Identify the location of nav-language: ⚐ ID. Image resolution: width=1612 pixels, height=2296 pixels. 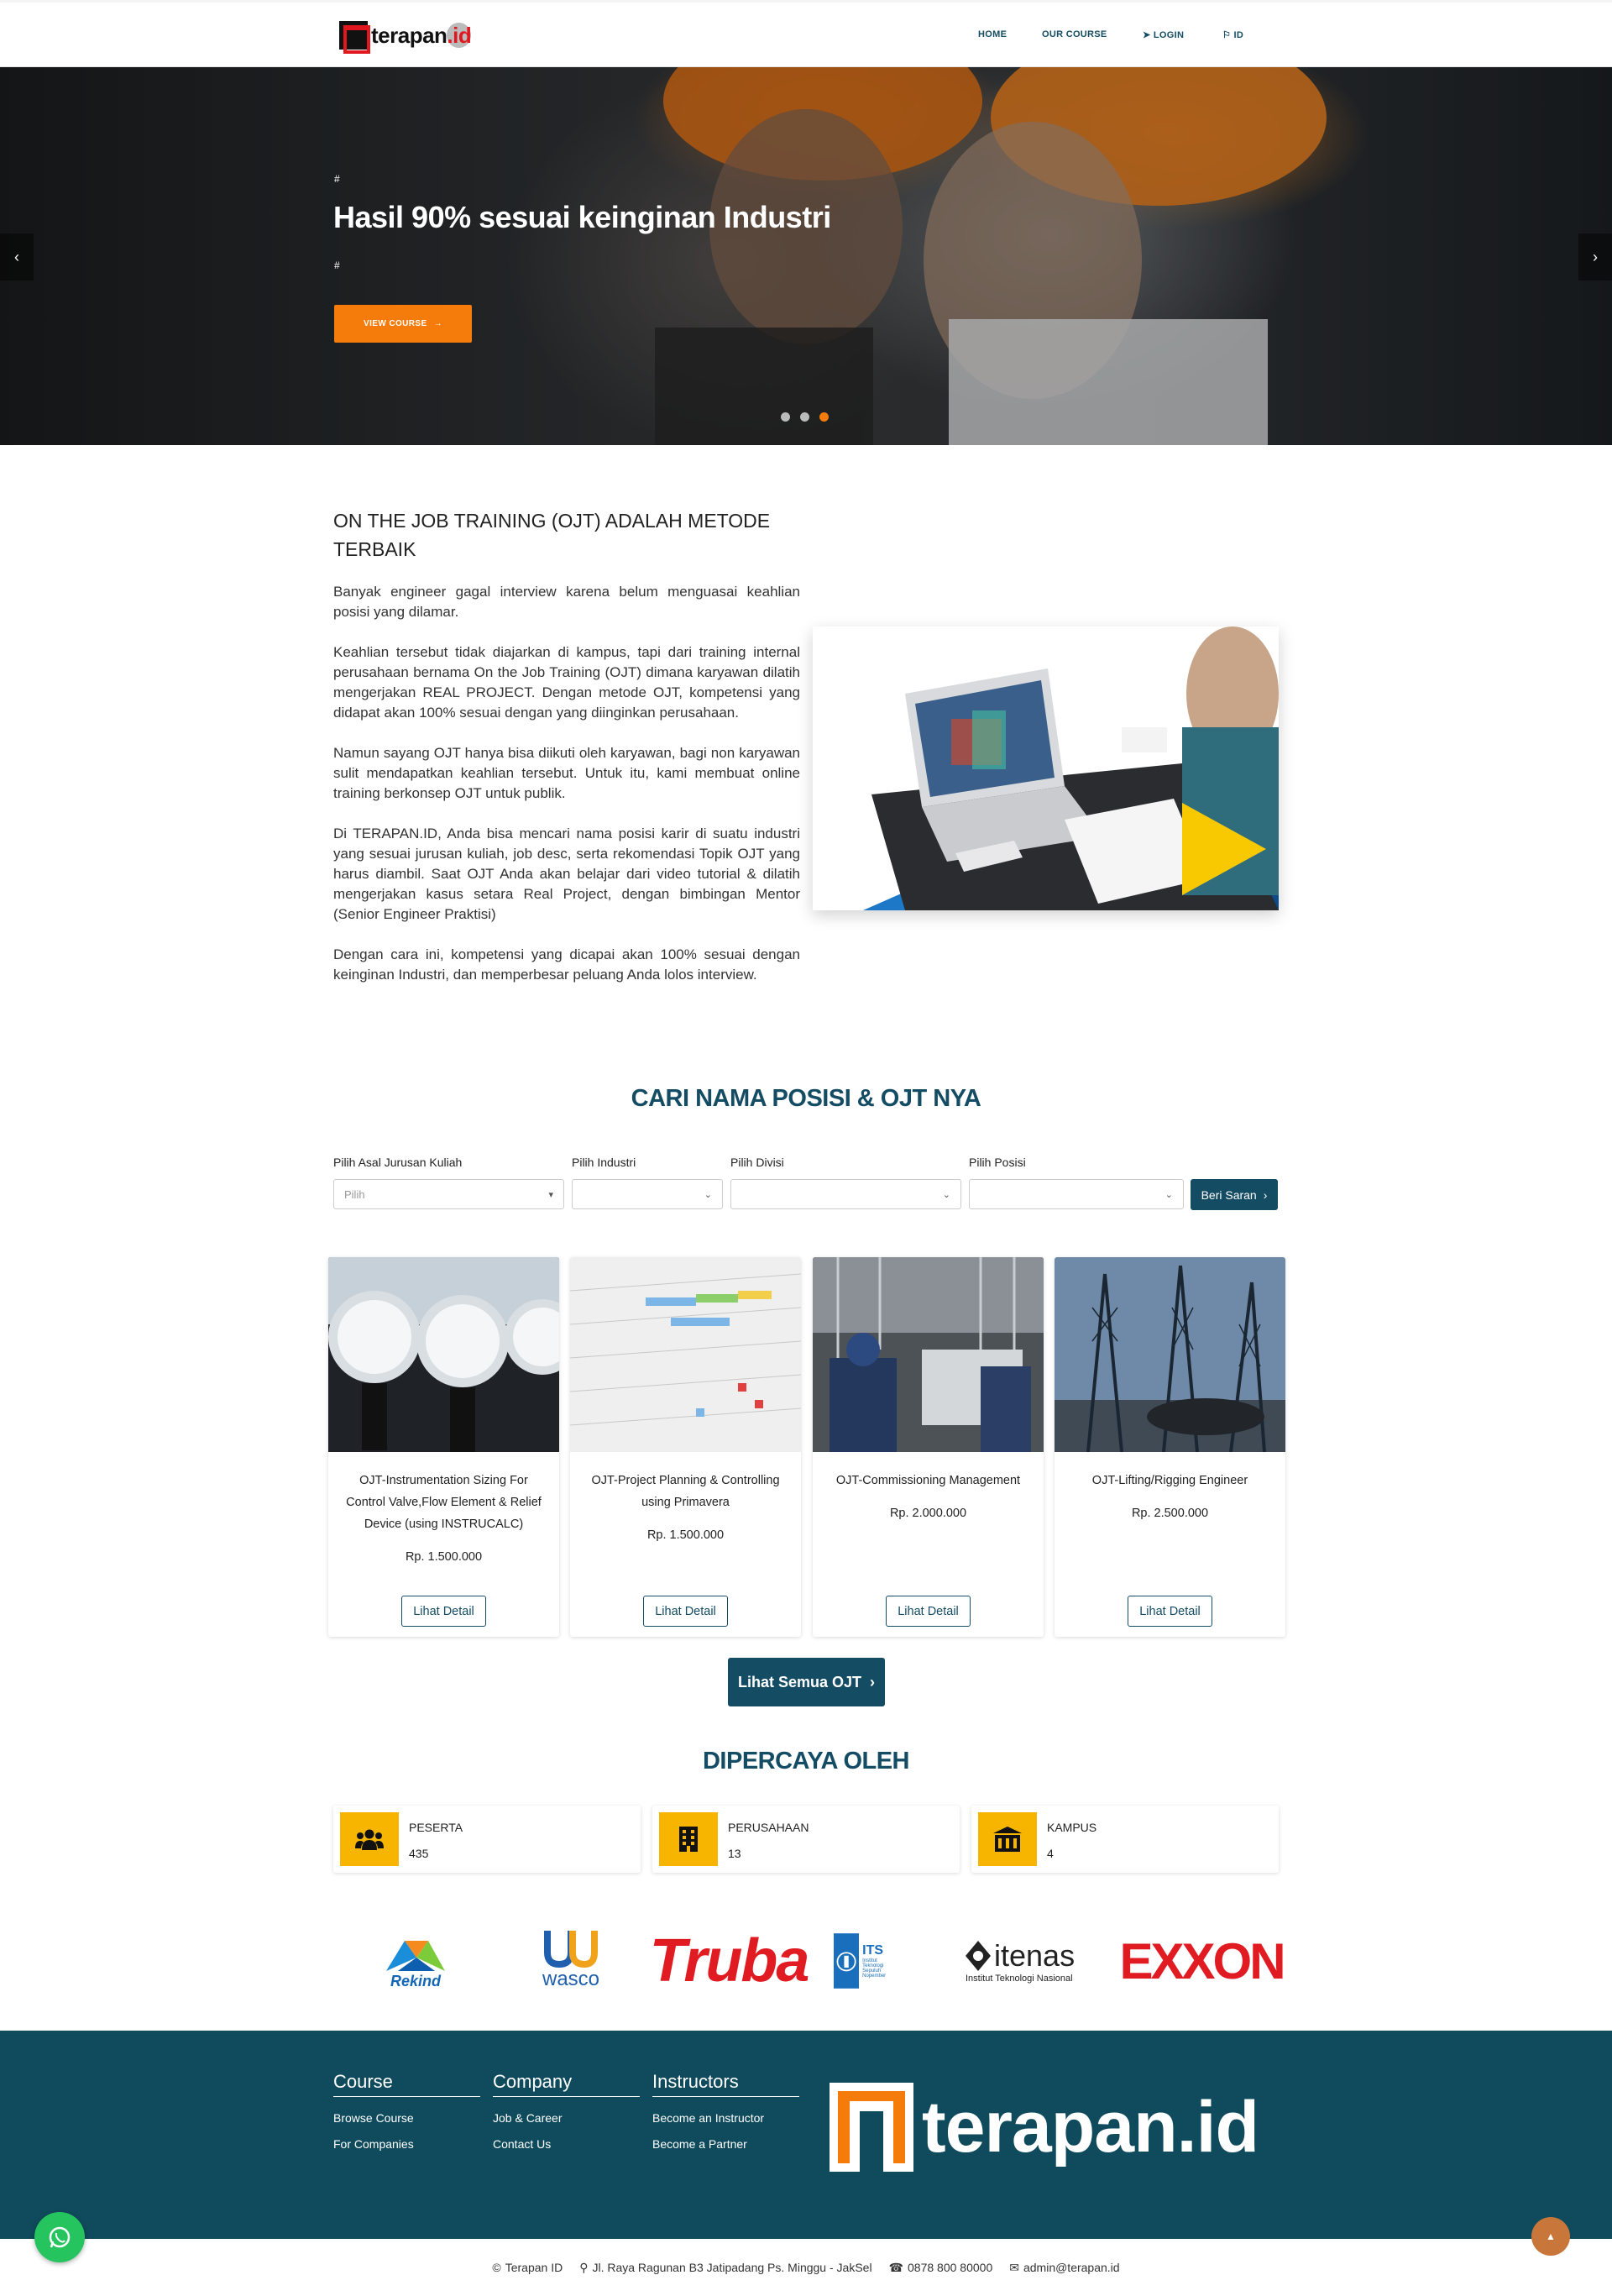
(1232, 34).